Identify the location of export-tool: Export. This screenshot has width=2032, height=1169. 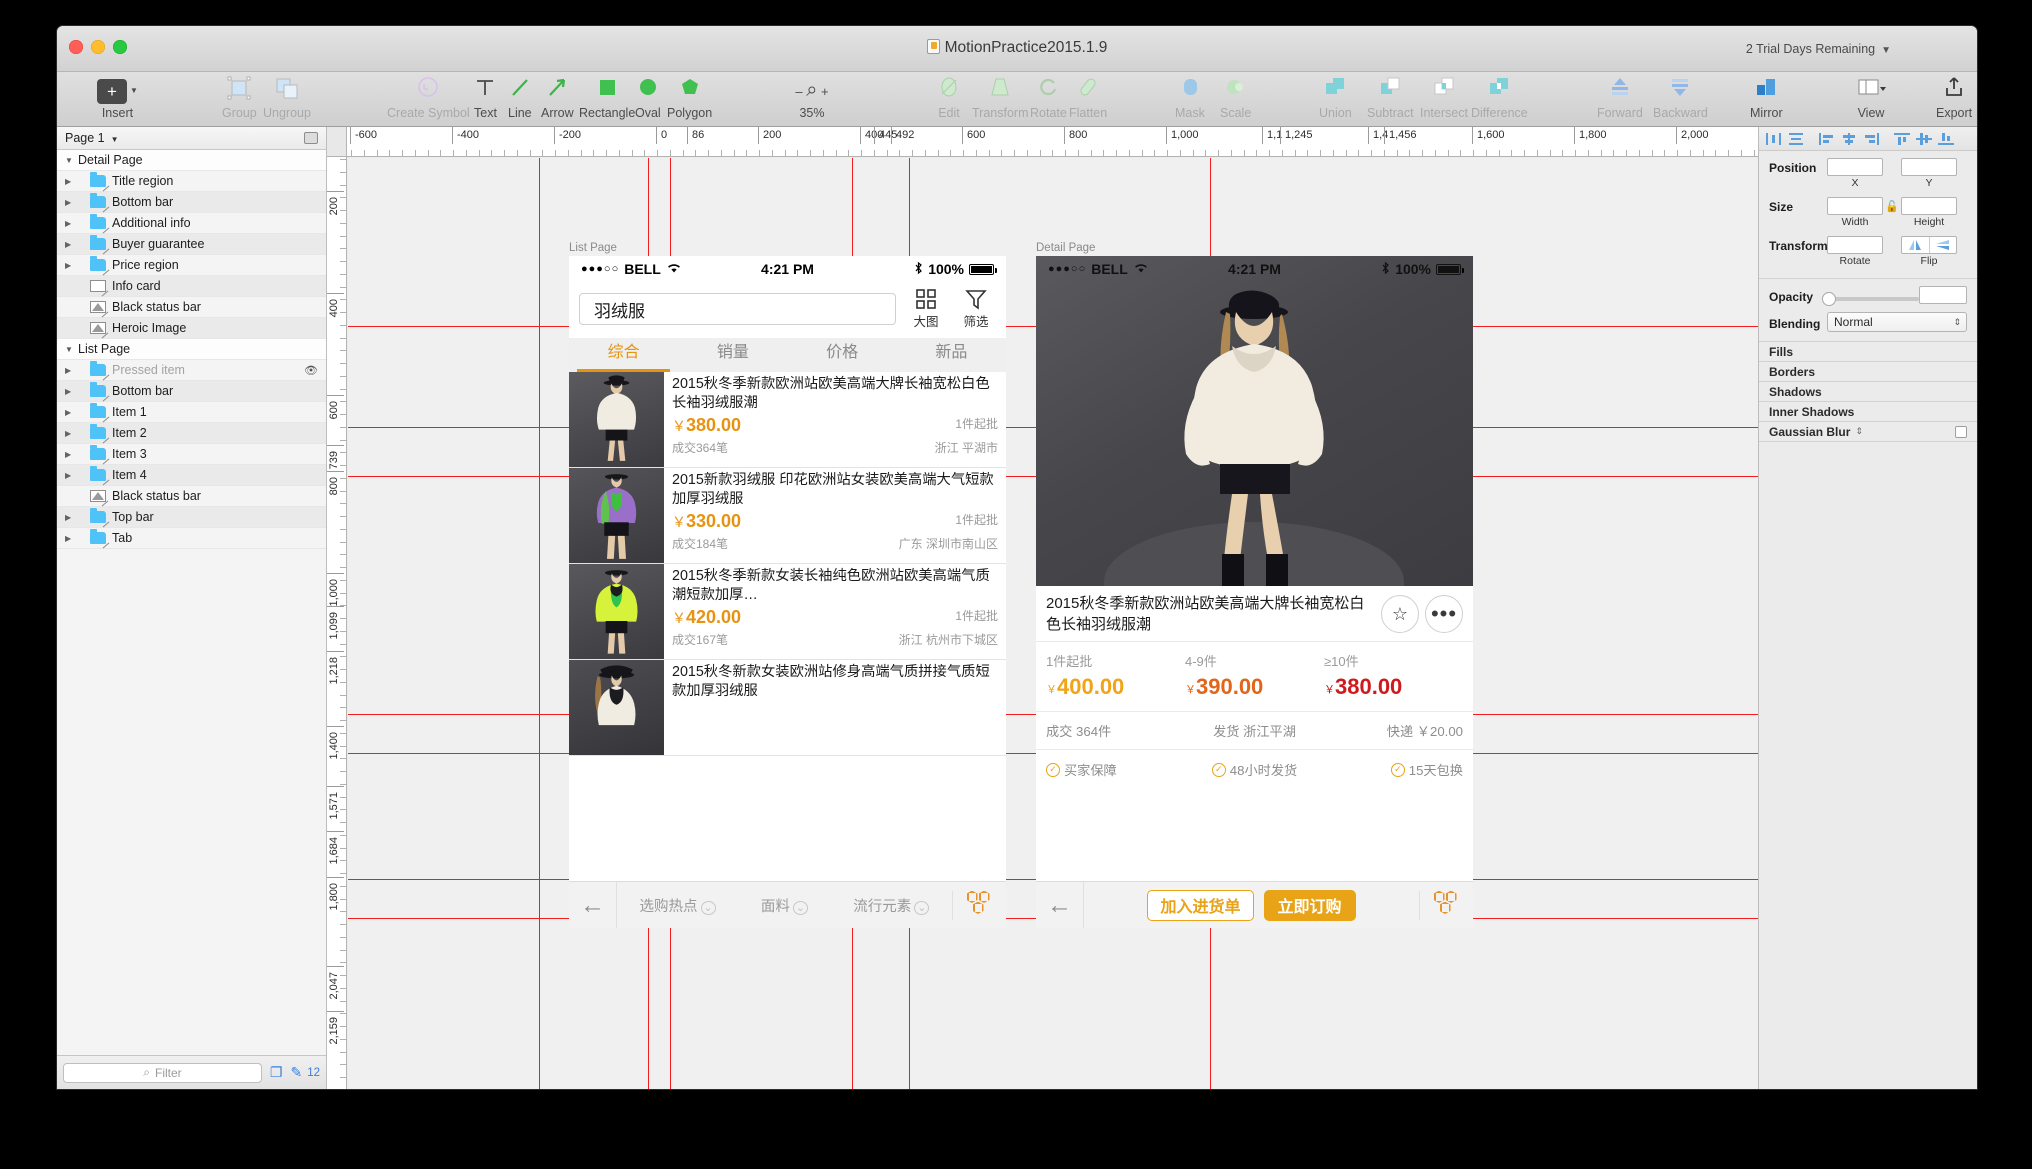
(1954, 97).